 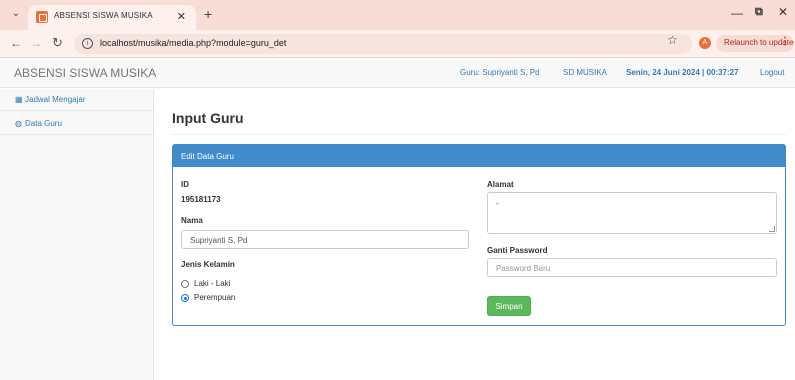 I want to click on sidebar-item-jadwal-mengajar: ▦ Jadwal Mengajar, so click(x=77, y=100).